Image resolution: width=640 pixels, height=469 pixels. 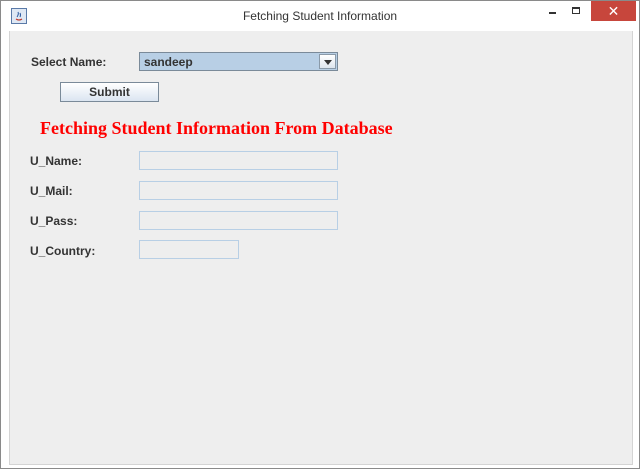 What do you see at coordinates (238, 61) in the screenshot?
I see `name-select-dropdown: sandeep` at bounding box center [238, 61].